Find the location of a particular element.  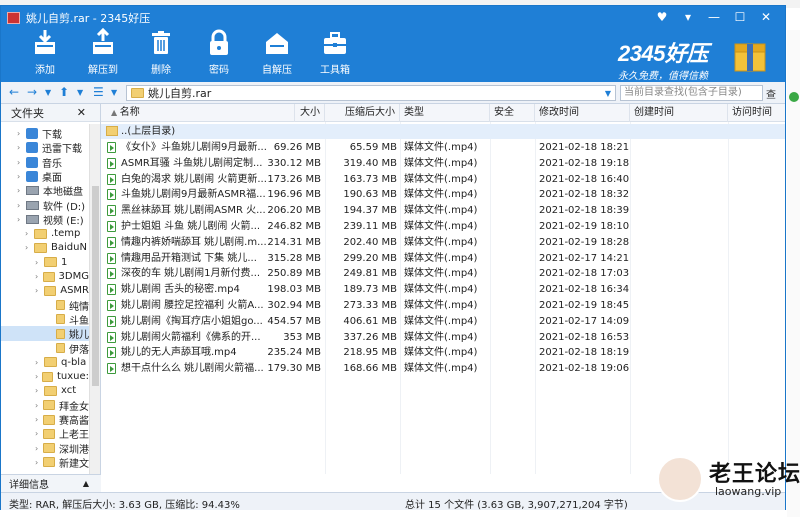

self-extract-label: 自解压 is located at coordinates (277, 70).